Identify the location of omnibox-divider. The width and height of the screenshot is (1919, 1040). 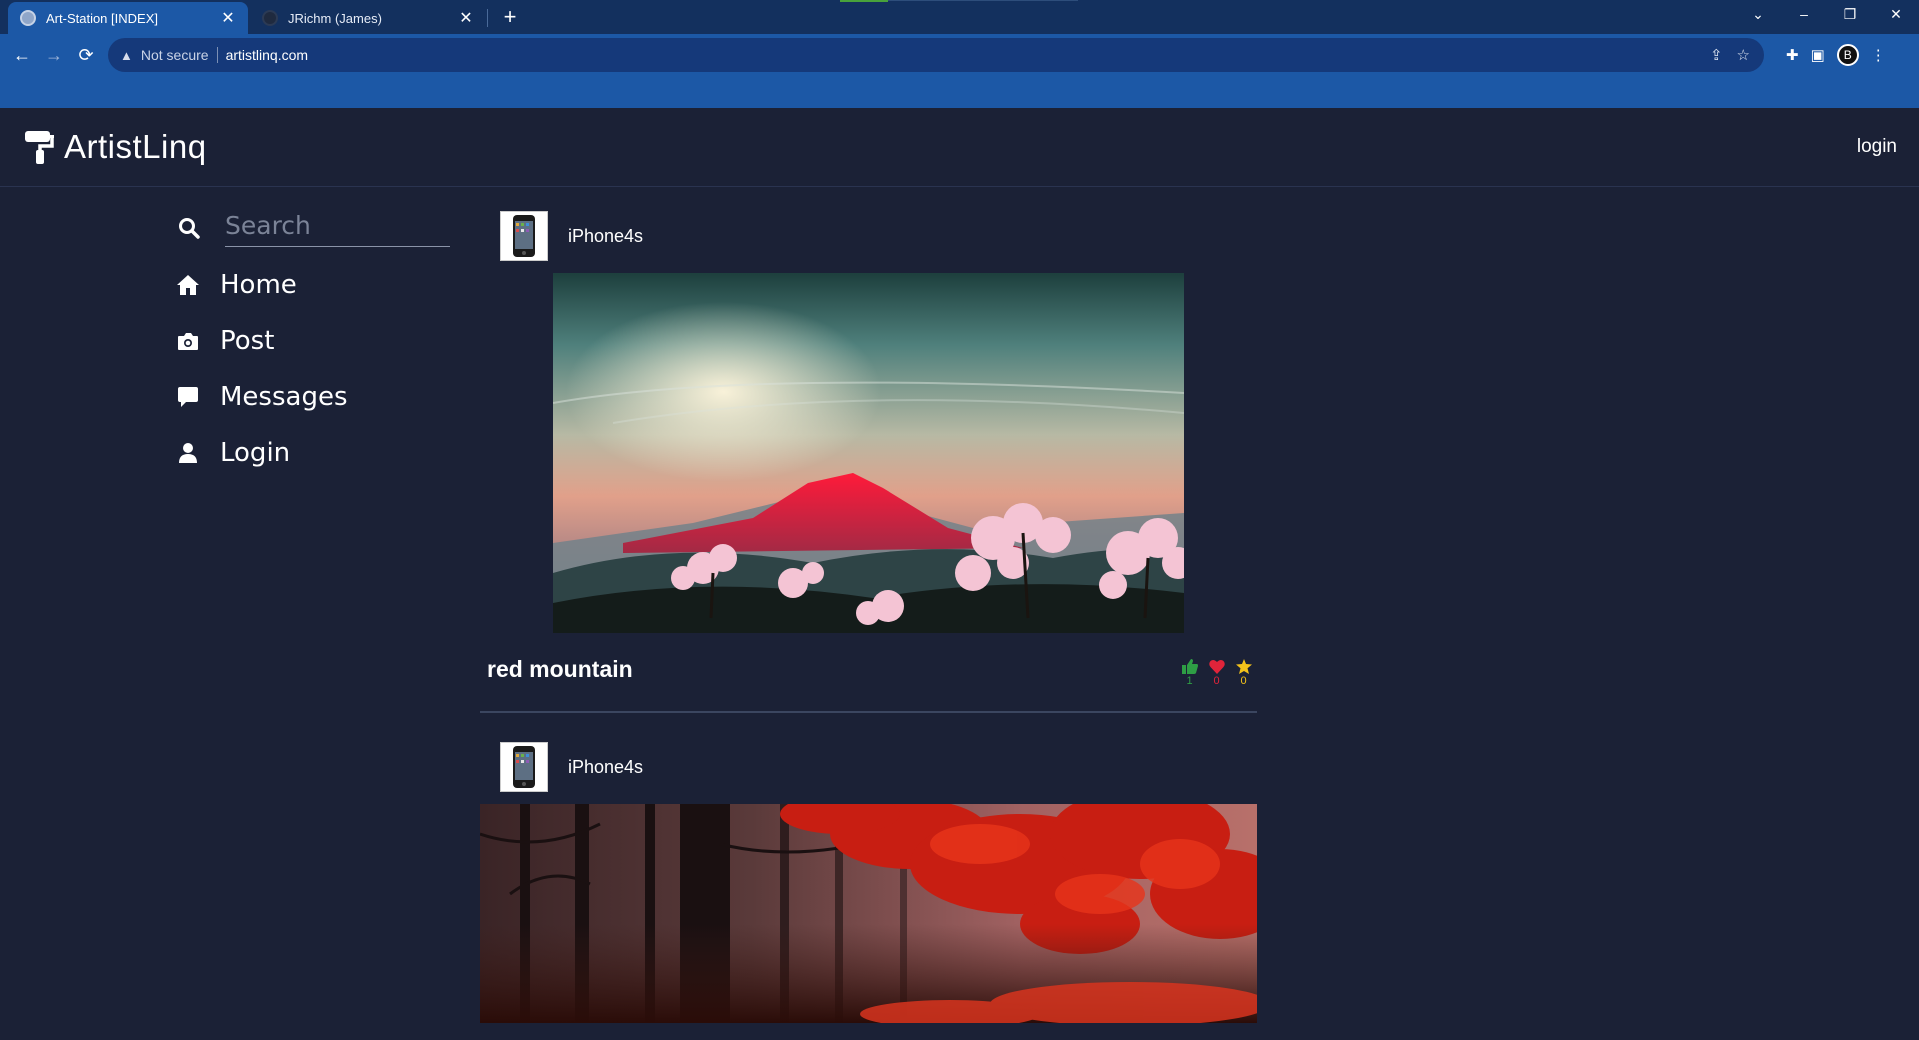
(217, 55).